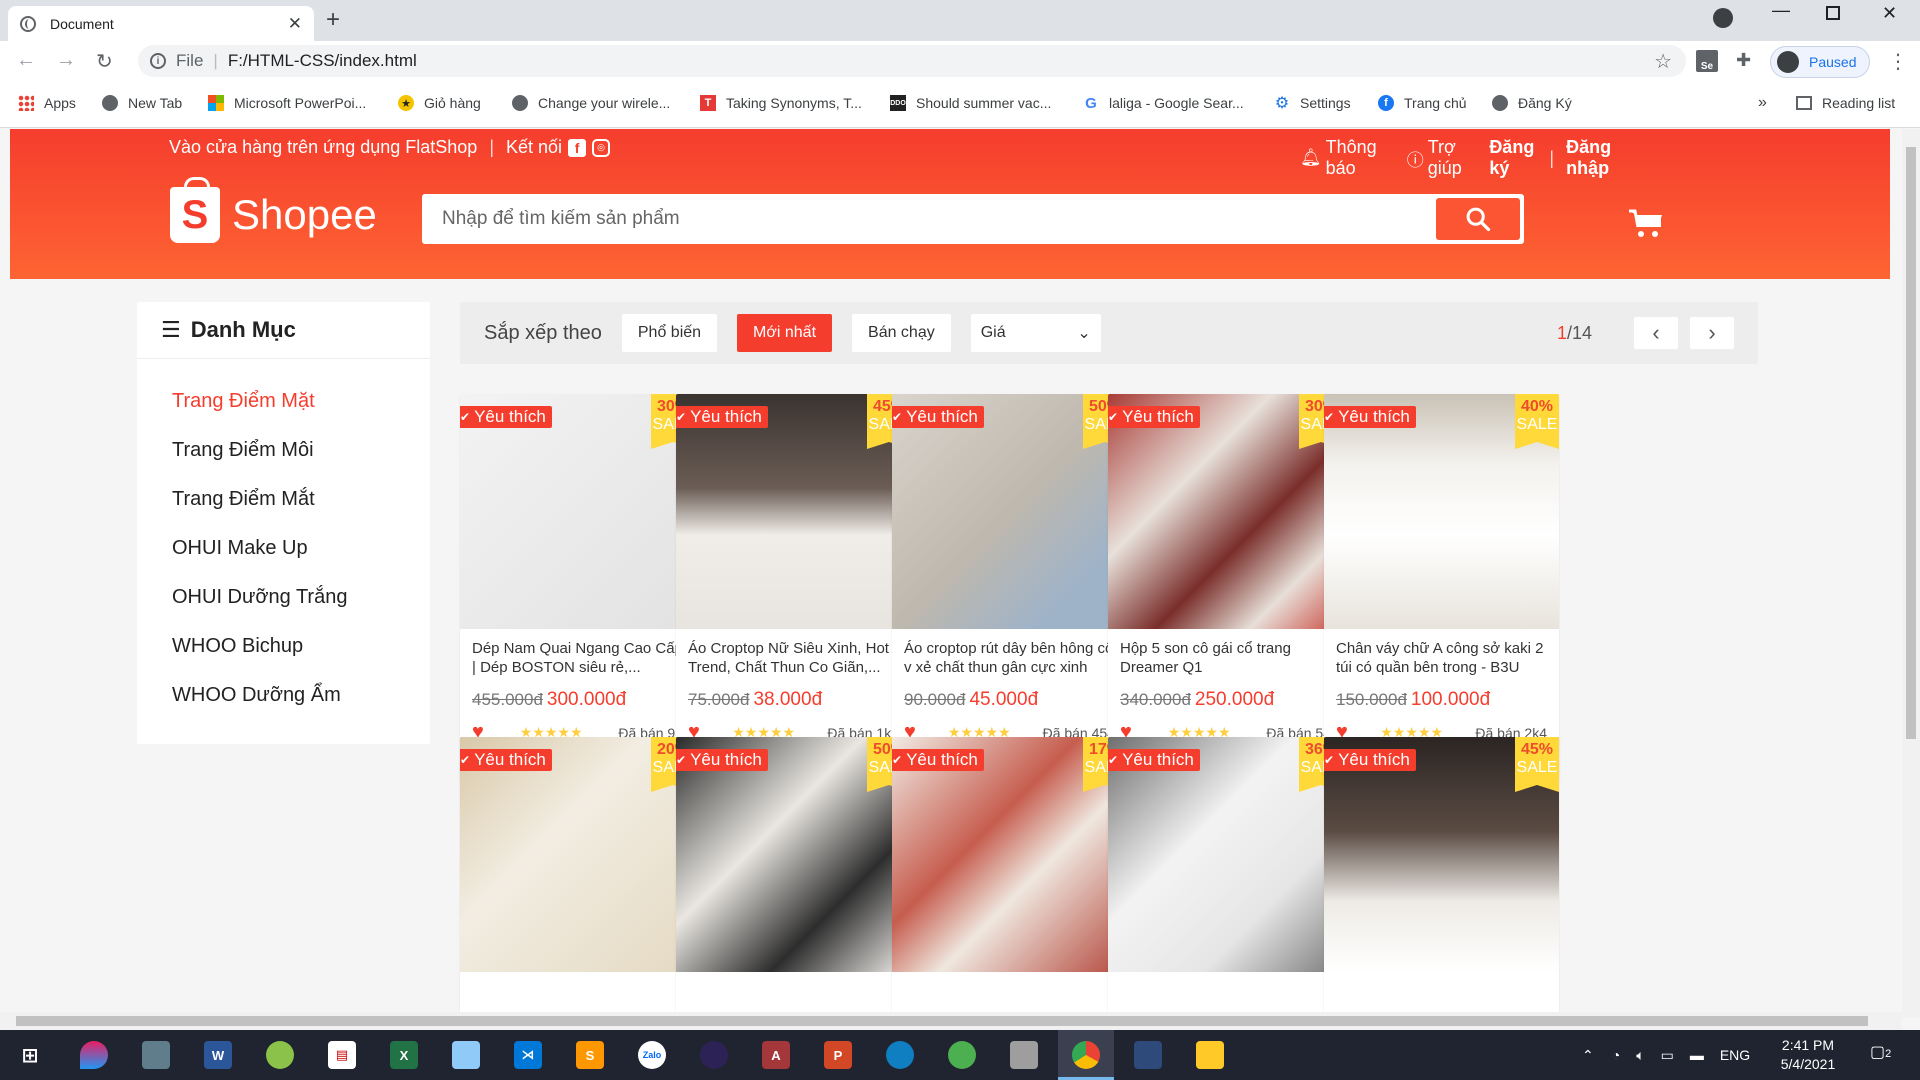  Describe the element at coordinates (1225, 854) in the screenshot. I see `product-image: ✔ Yêu thích 36% SALE` at that location.